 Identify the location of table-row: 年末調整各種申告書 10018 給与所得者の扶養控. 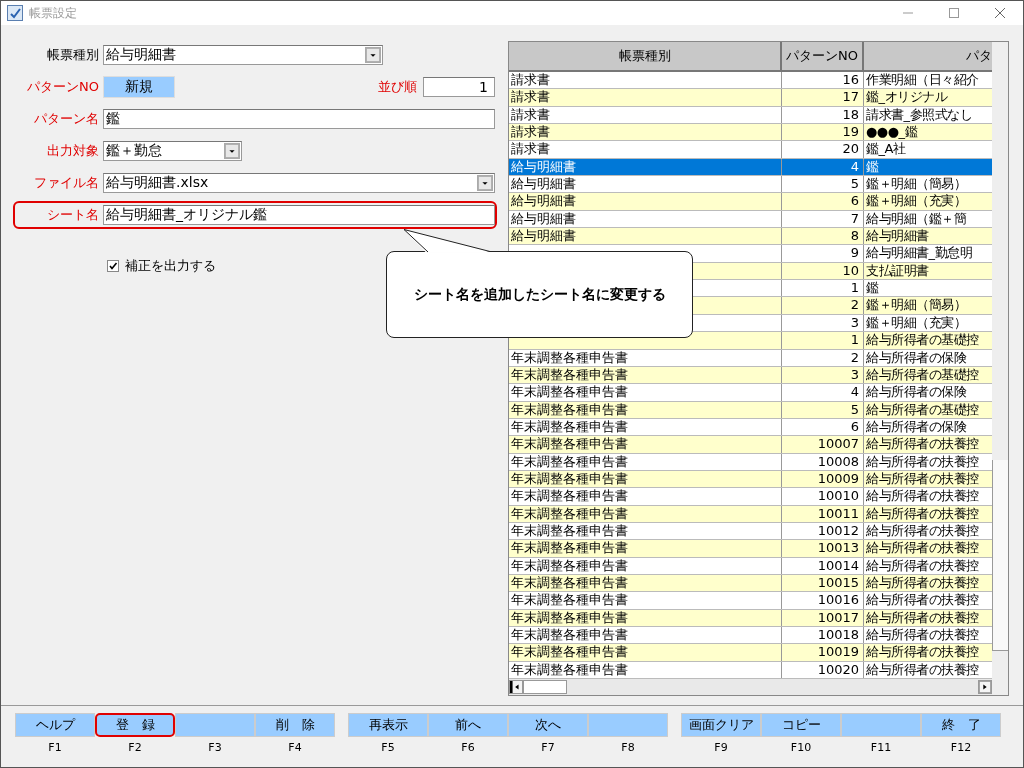
(750, 636).